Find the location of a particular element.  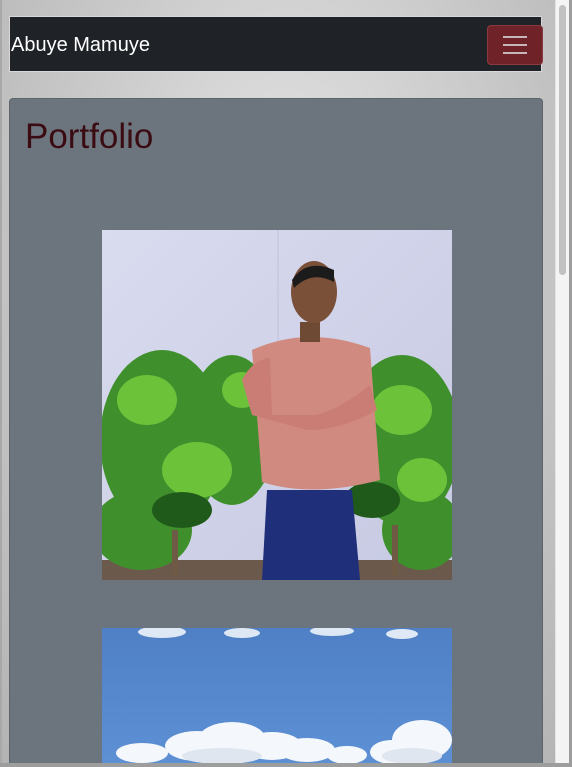

window-frame-left is located at coordinates (1, 383).